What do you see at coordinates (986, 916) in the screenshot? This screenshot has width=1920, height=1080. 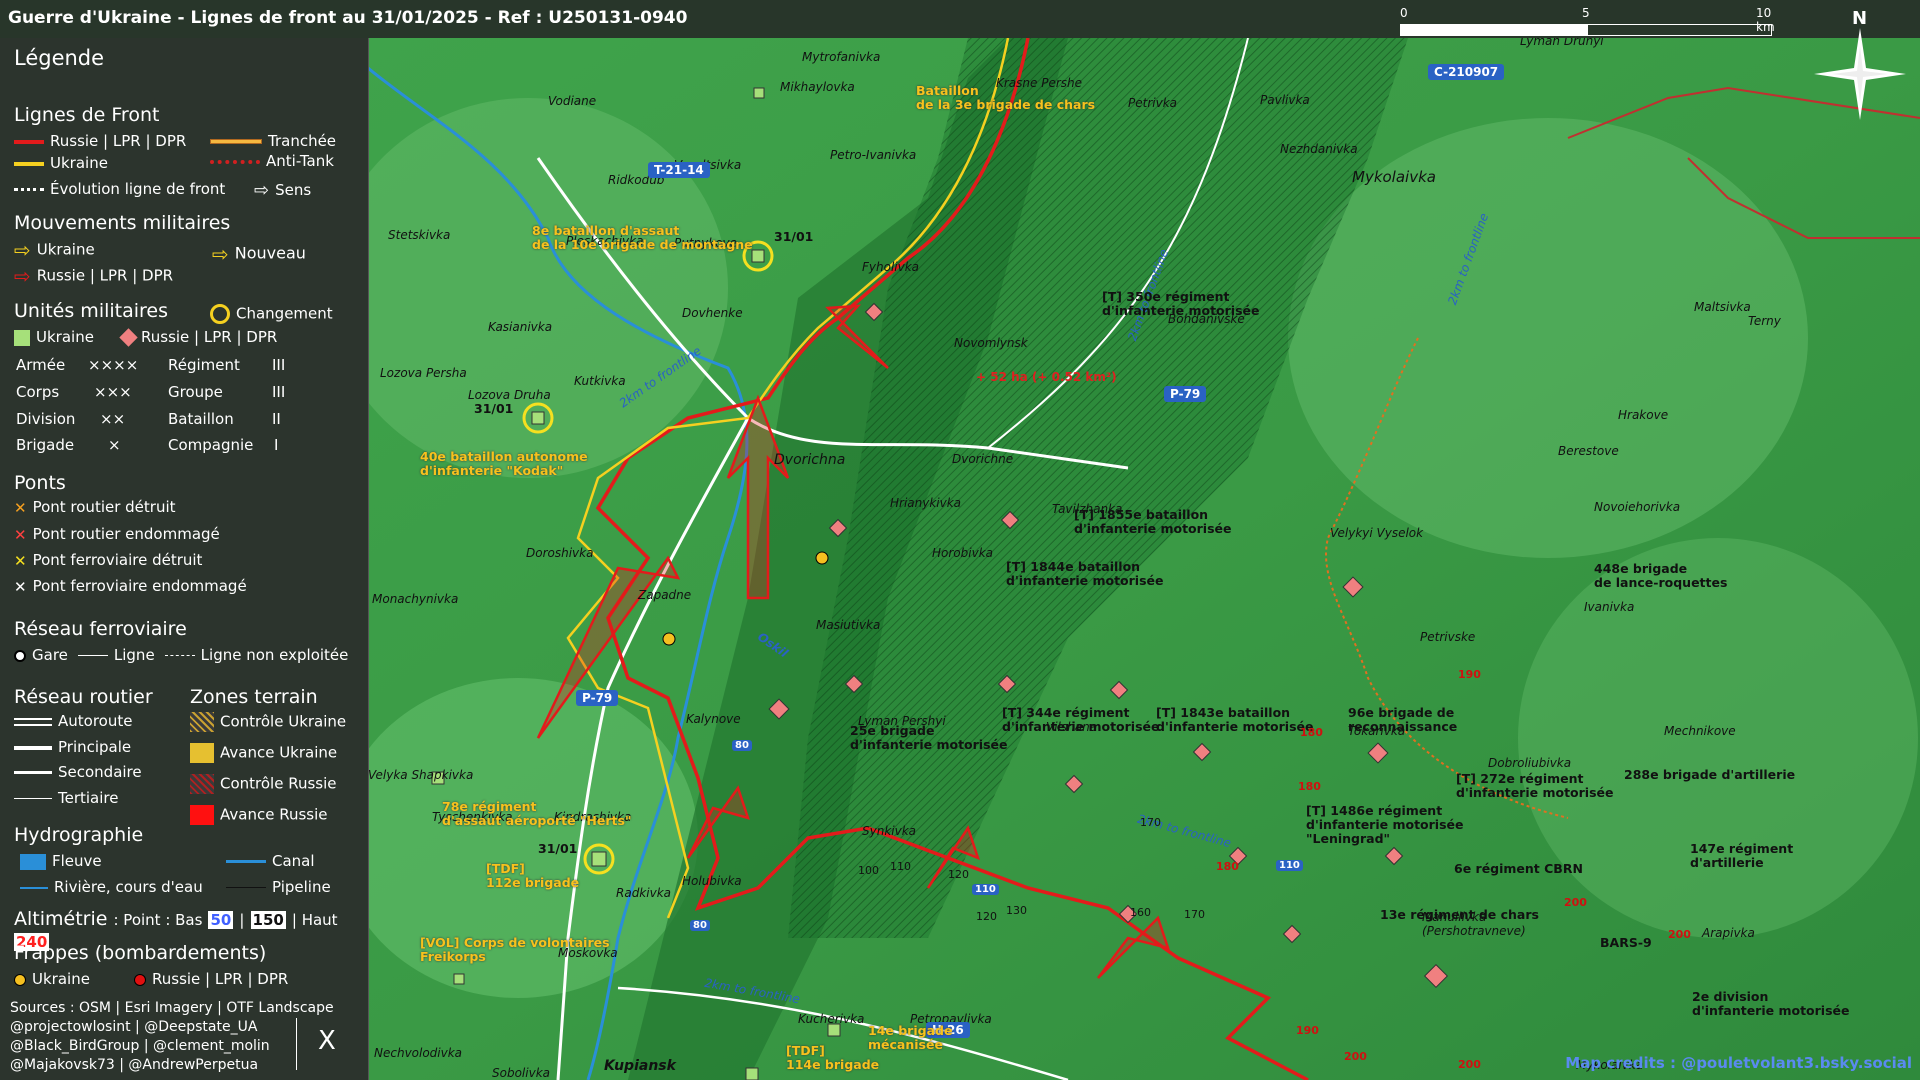 I see `elevation-label: 120` at bounding box center [986, 916].